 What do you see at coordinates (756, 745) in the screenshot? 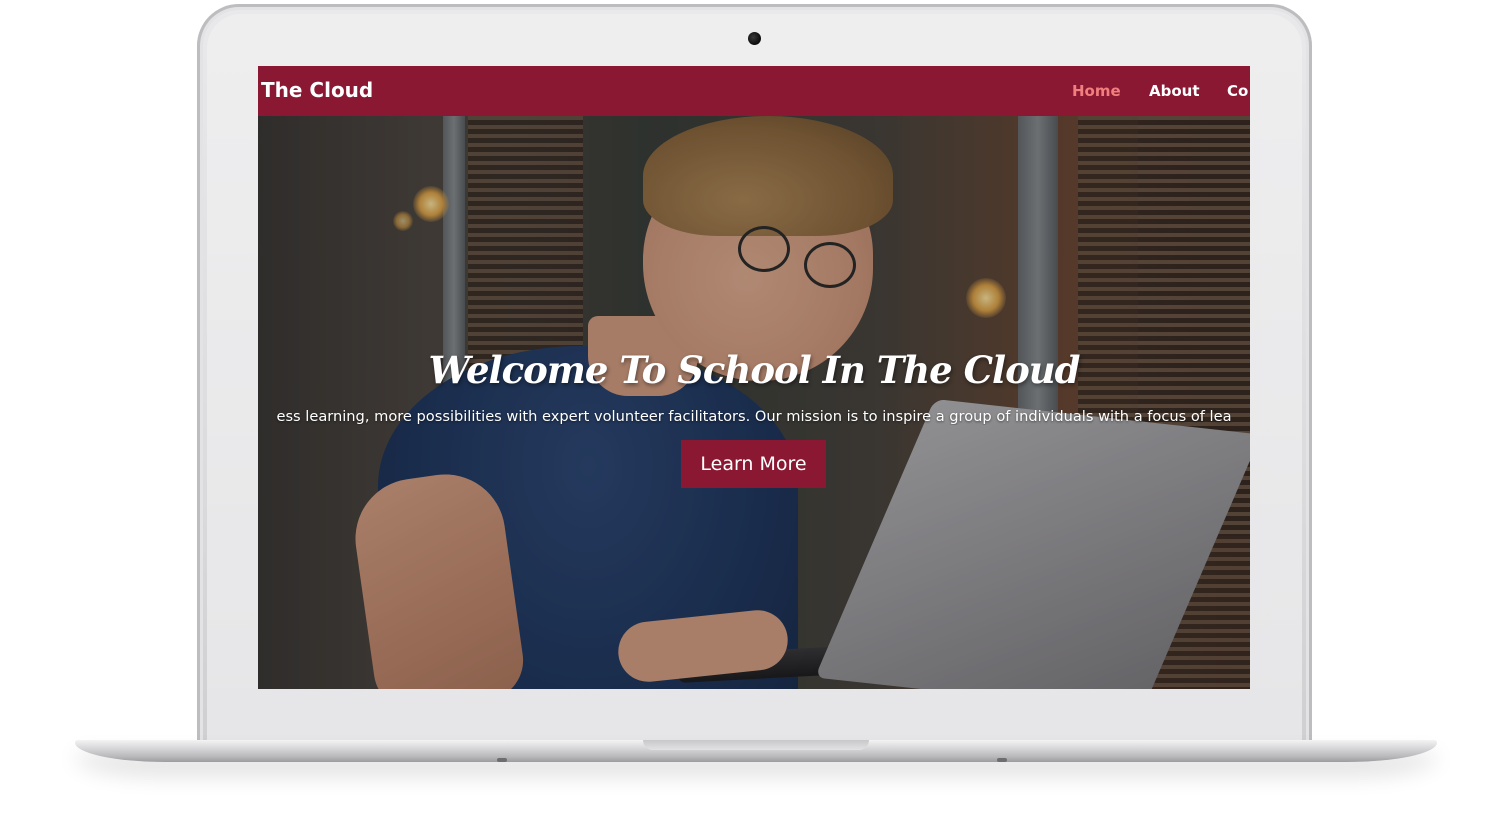
I see `laptop-hinge-notch` at bounding box center [756, 745].